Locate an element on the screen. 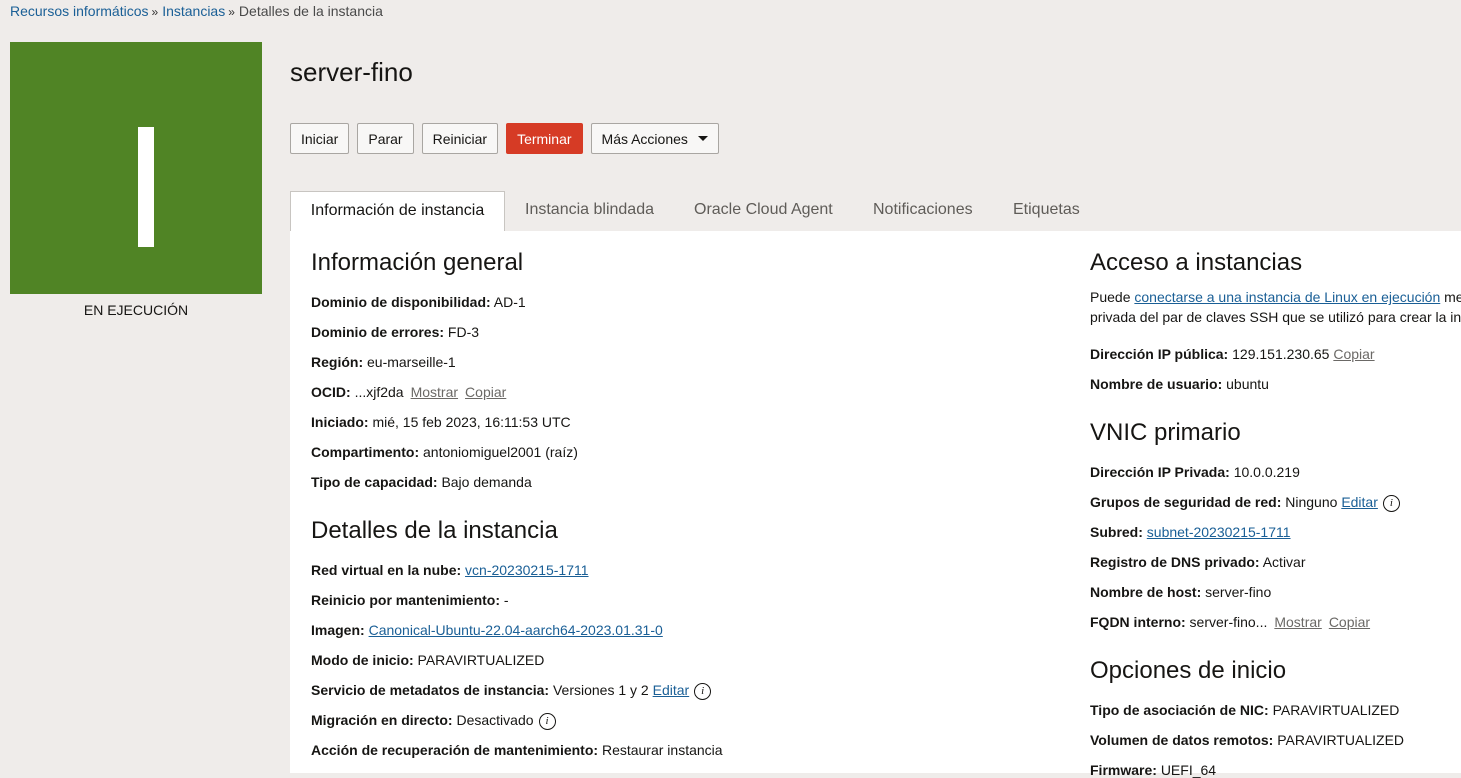 This screenshot has height=778, width=1461. nsg-edit-link: Editar is located at coordinates (1359, 502).